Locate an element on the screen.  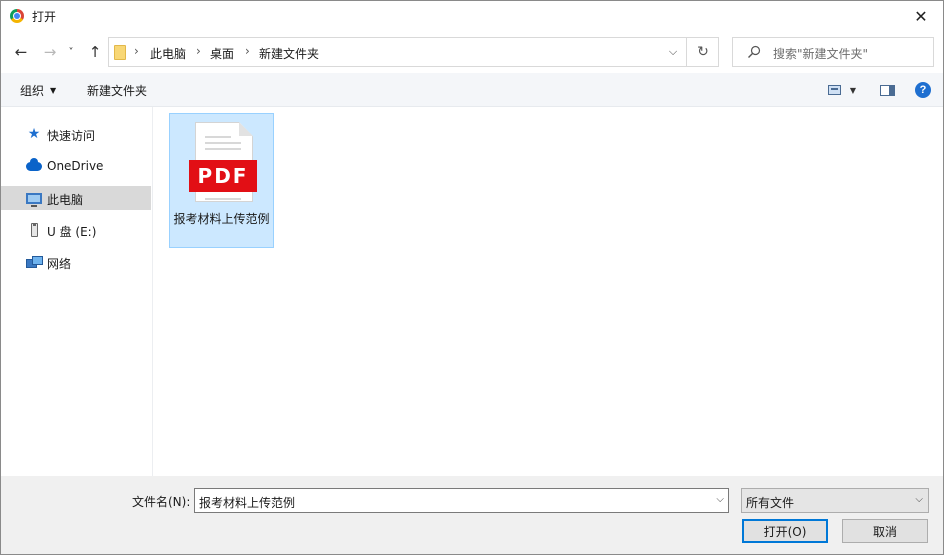
pdf-badge: PDF is located at coordinates (223, 176).